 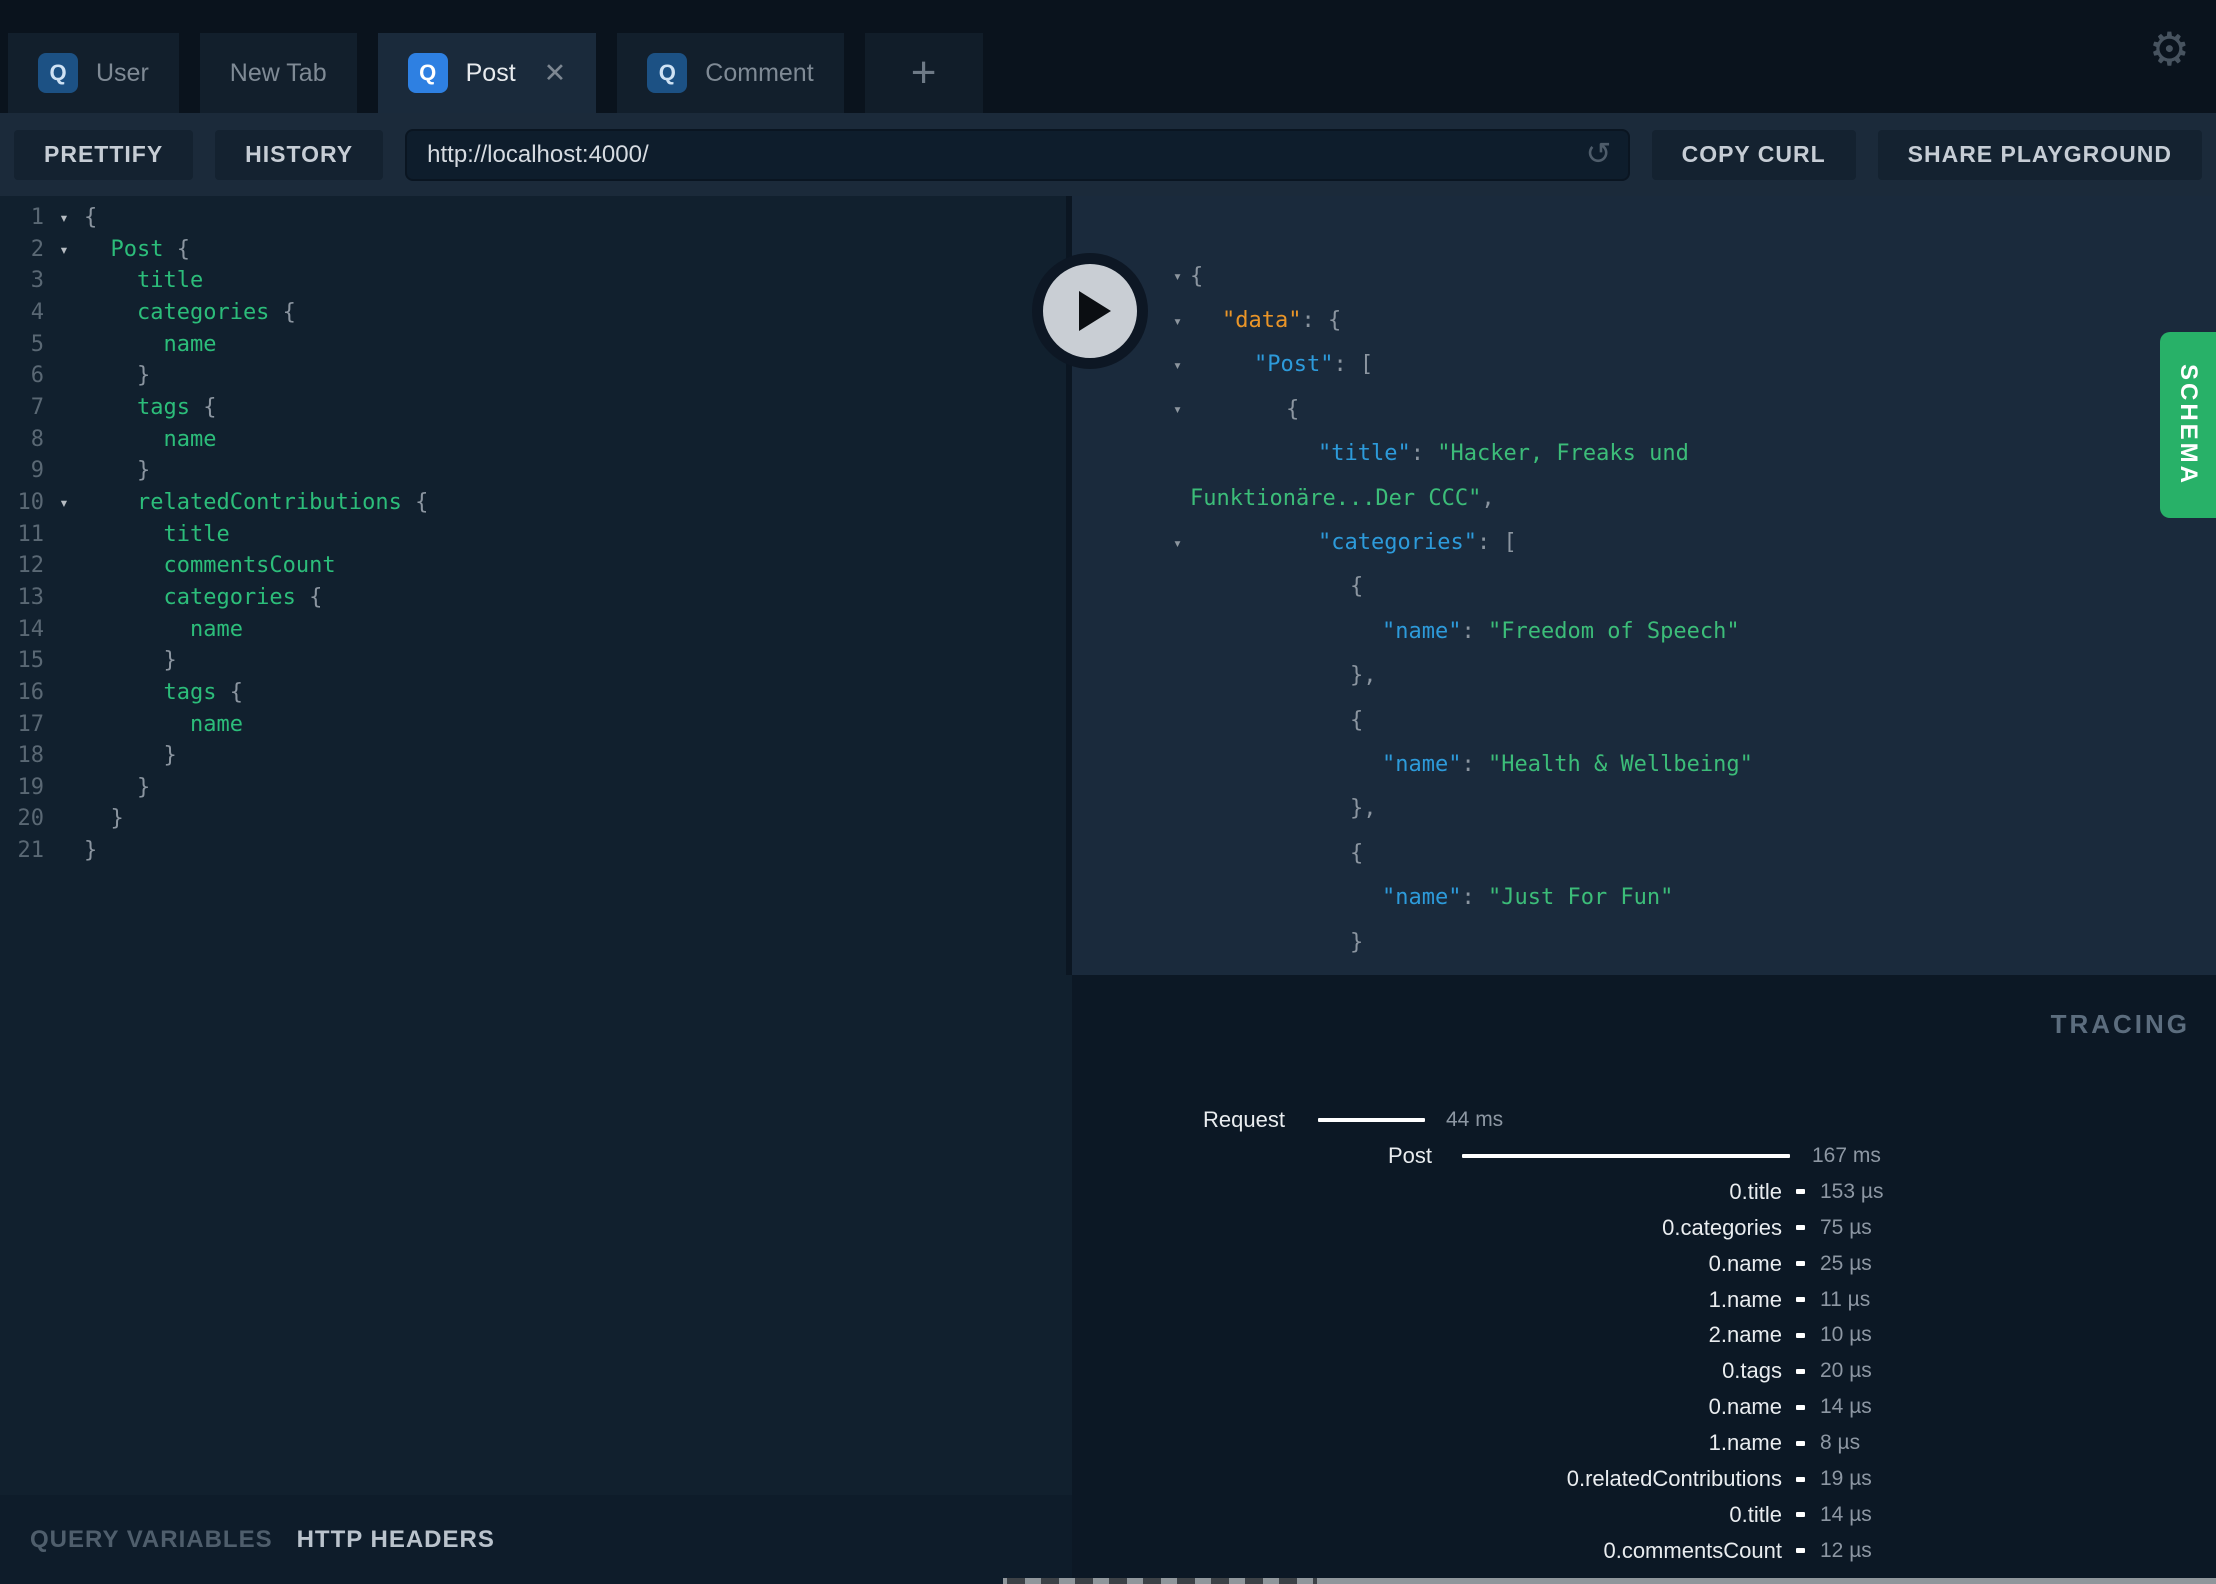 What do you see at coordinates (555, 73) in the screenshot?
I see `close-tab-icon: ✕` at bounding box center [555, 73].